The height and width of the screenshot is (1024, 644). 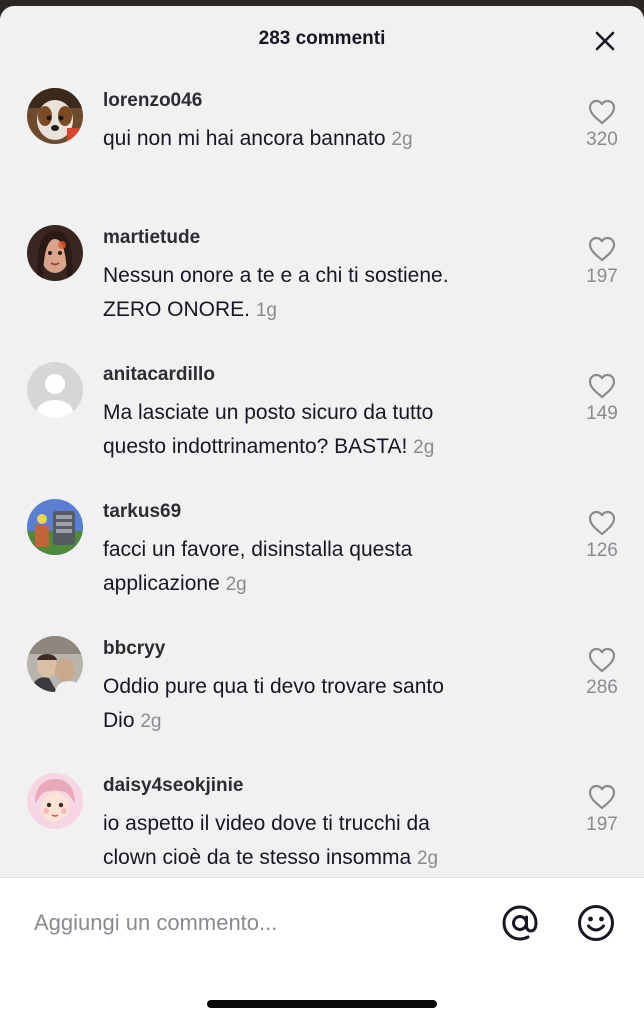 I want to click on comment-composer, so click(x=322, y=950).